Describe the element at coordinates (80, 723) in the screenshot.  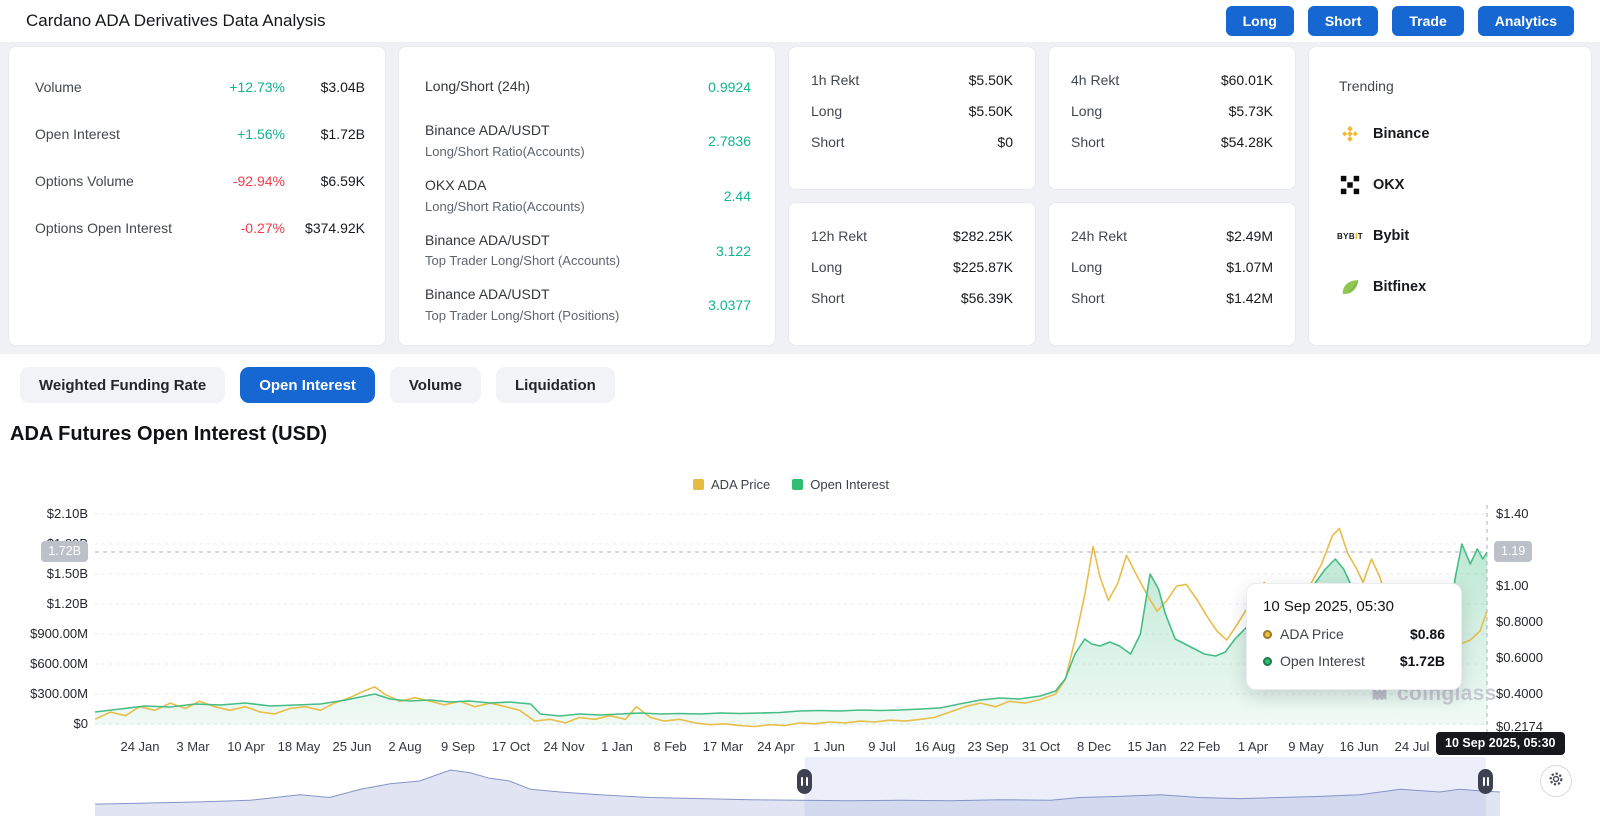
I see `y-axis-label-left: $0` at that location.